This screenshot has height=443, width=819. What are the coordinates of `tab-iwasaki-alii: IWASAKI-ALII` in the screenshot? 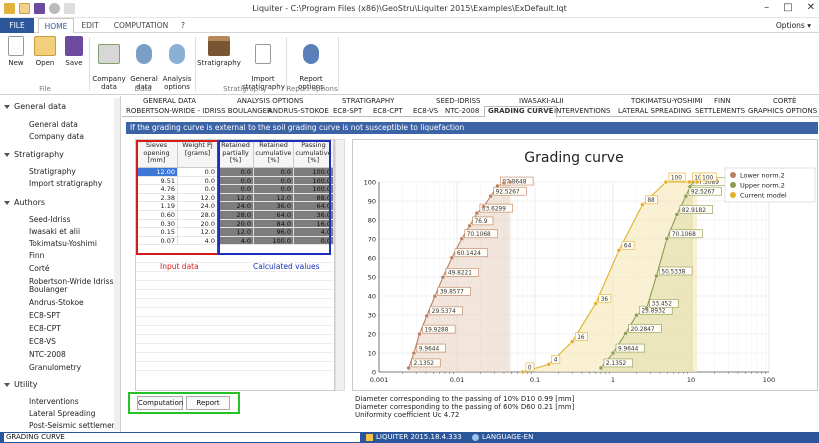 It's located at (541, 101).